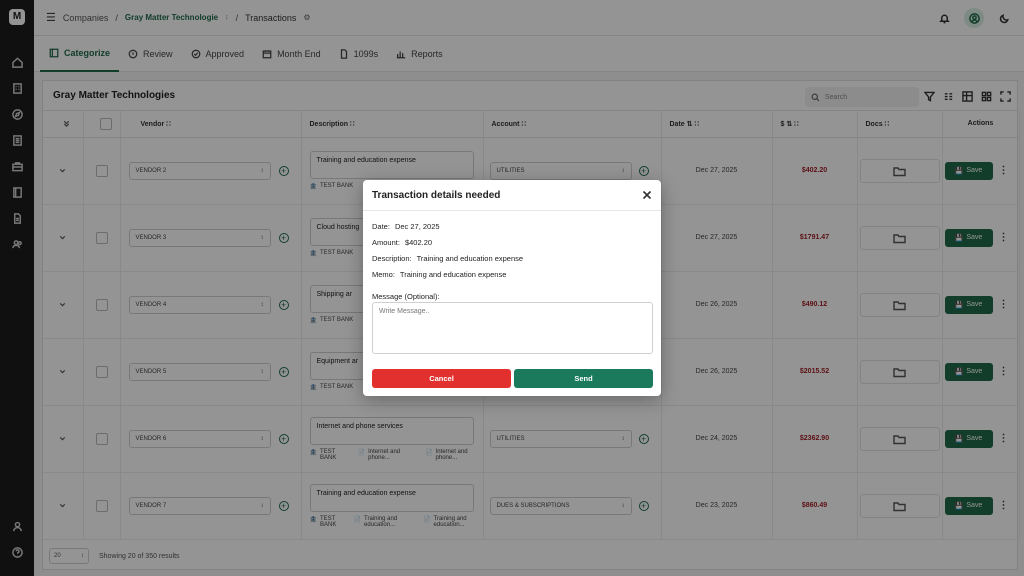  Describe the element at coordinates (436, 195) in the screenshot. I see `modal-title: Transaction details needed` at that location.